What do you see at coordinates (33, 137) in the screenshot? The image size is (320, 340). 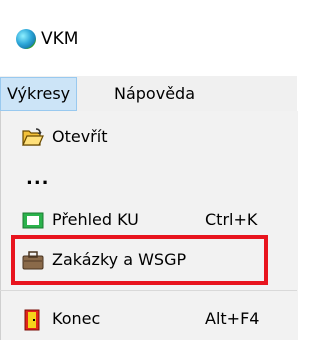 I see `open-folder-icon` at bounding box center [33, 137].